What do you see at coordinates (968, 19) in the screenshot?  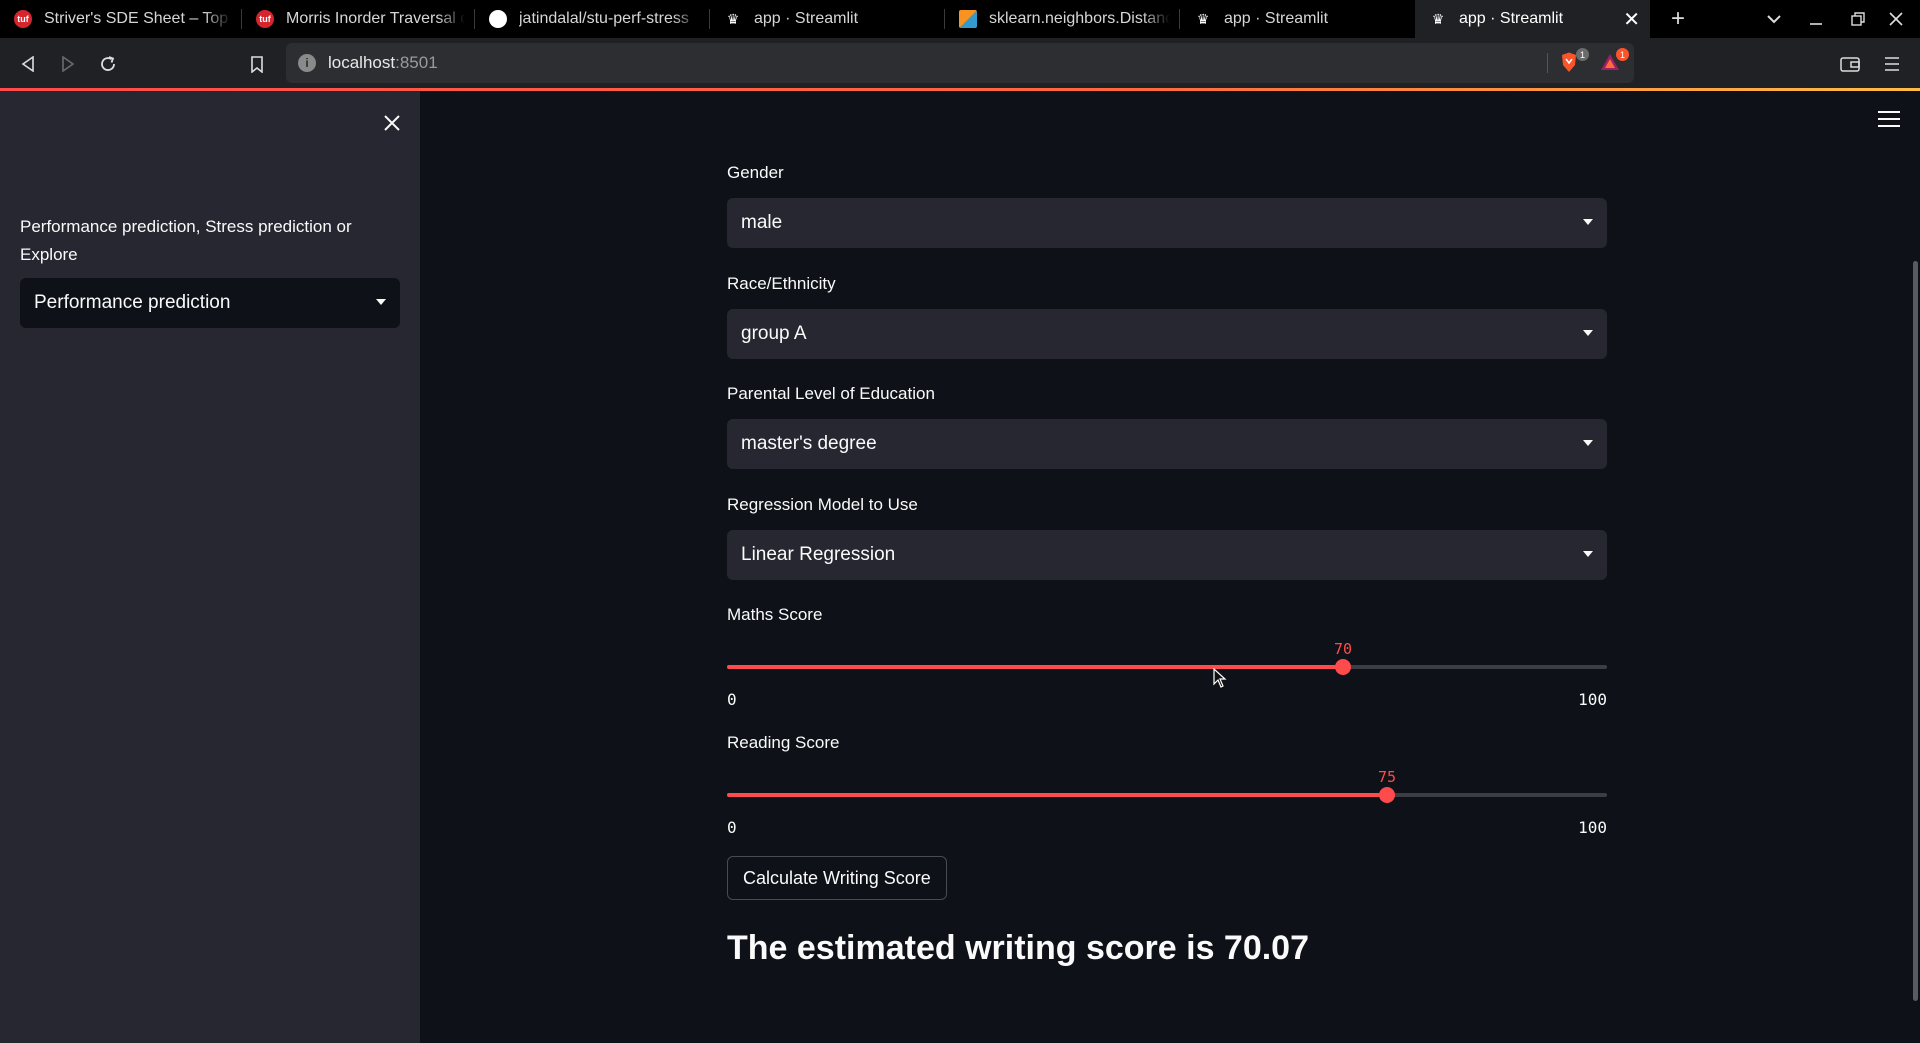 I see `sklearn-logo-icon` at bounding box center [968, 19].